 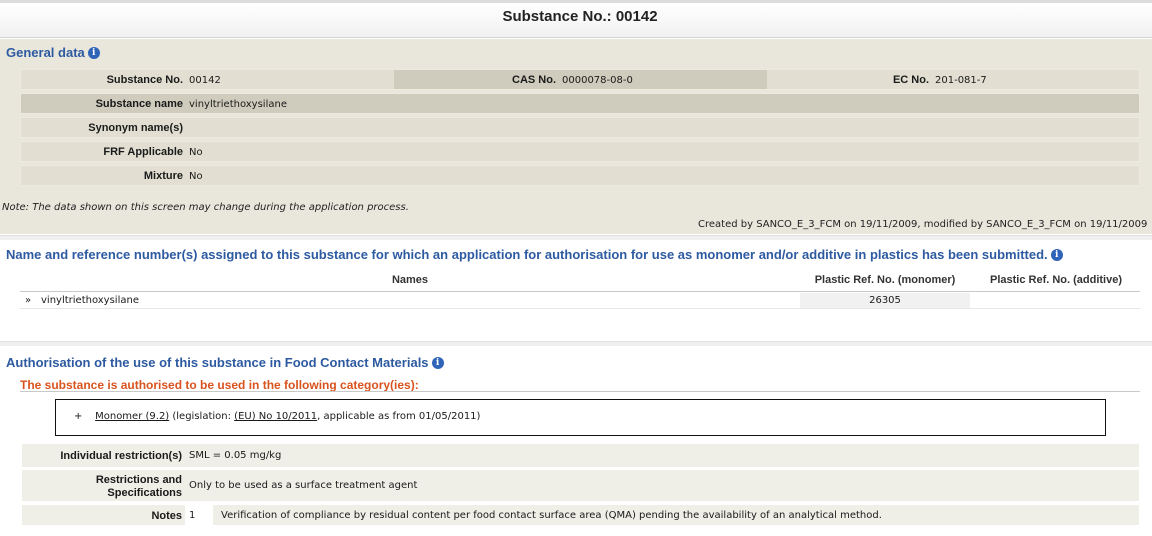 What do you see at coordinates (196, 176) in the screenshot?
I see `mixture-value: No` at bounding box center [196, 176].